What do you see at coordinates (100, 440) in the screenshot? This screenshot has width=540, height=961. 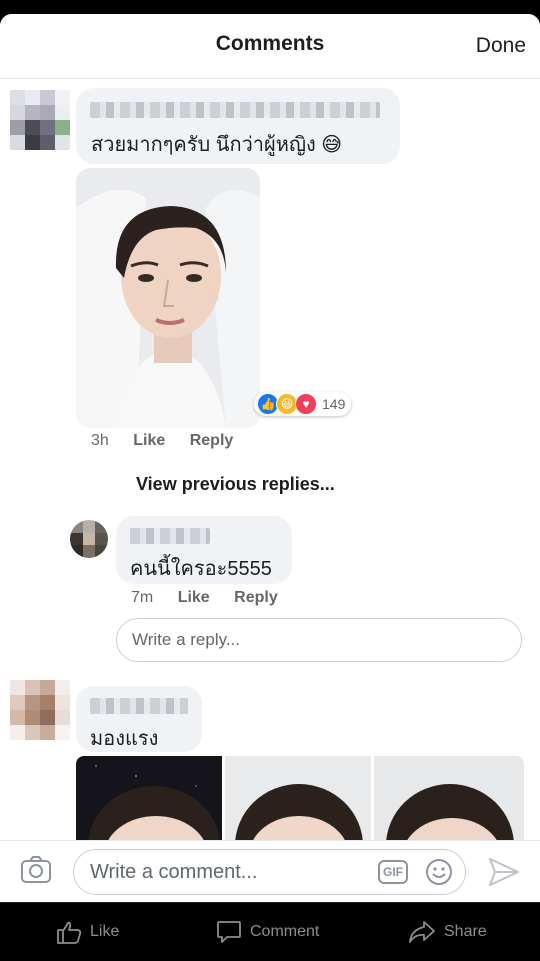 I see `comment-time: 3h` at bounding box center [100, 440].